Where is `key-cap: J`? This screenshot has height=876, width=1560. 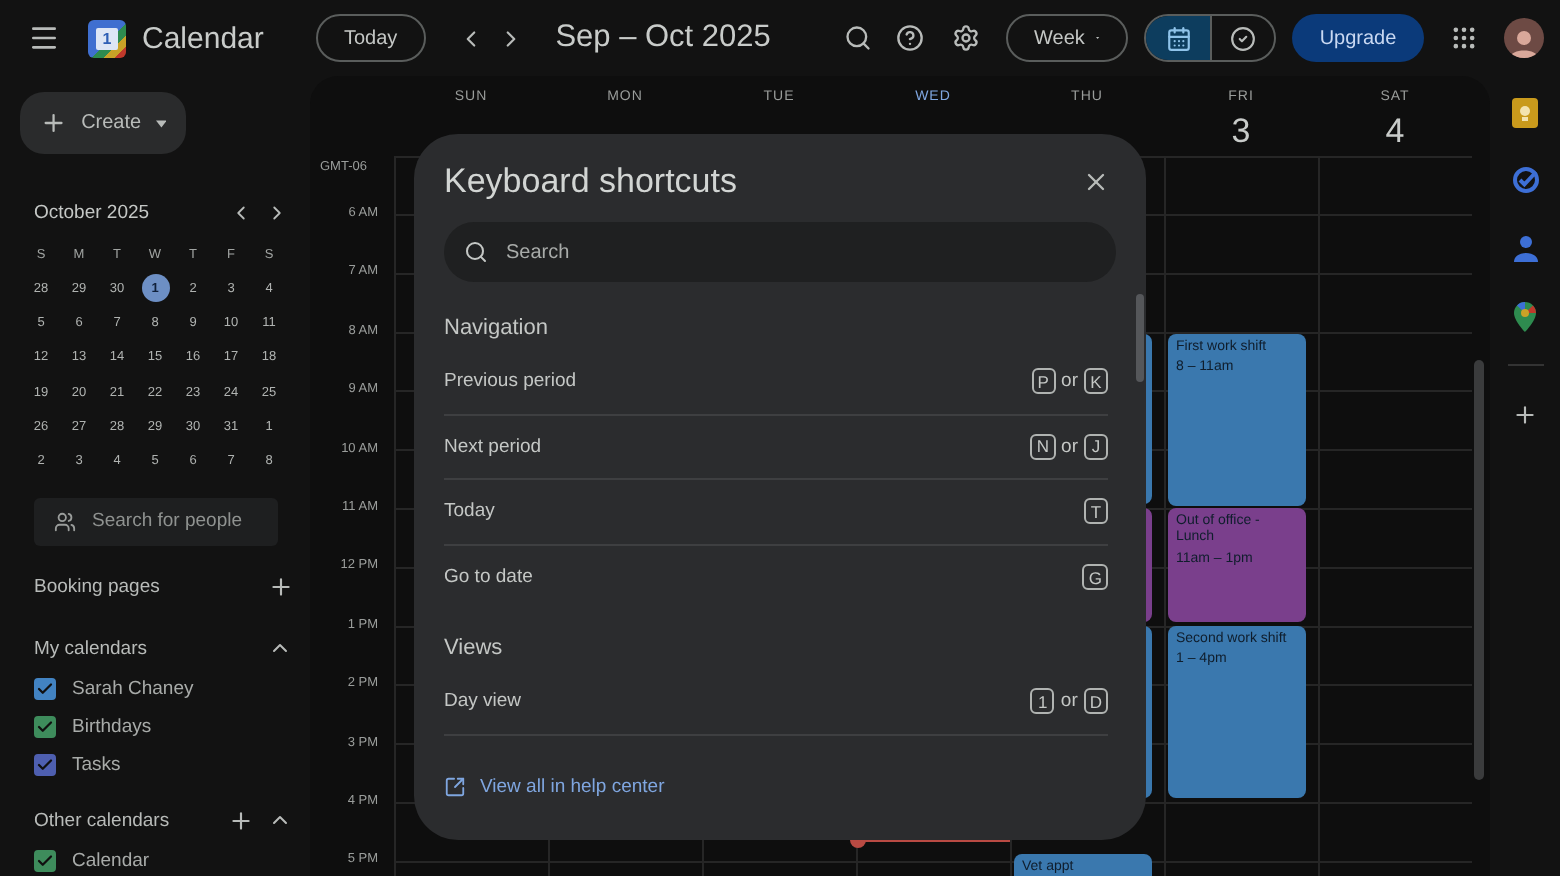 key-cap: J is located at coordinates (1096, 446).